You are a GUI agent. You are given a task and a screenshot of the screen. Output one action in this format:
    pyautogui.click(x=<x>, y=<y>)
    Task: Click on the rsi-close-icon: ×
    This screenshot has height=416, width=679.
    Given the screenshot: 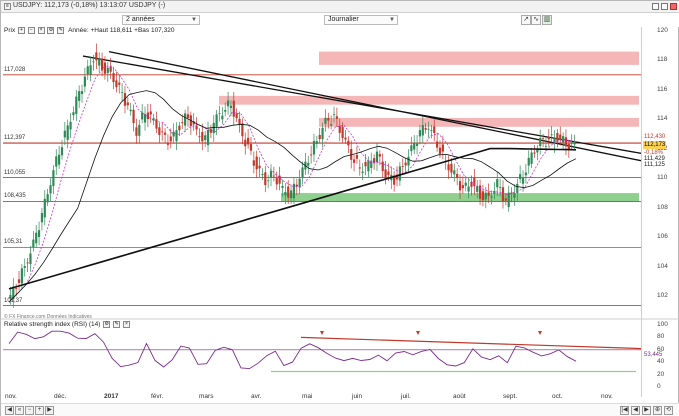 What is the action you would take?
    pyautogui.click(x=126, y=324)
    